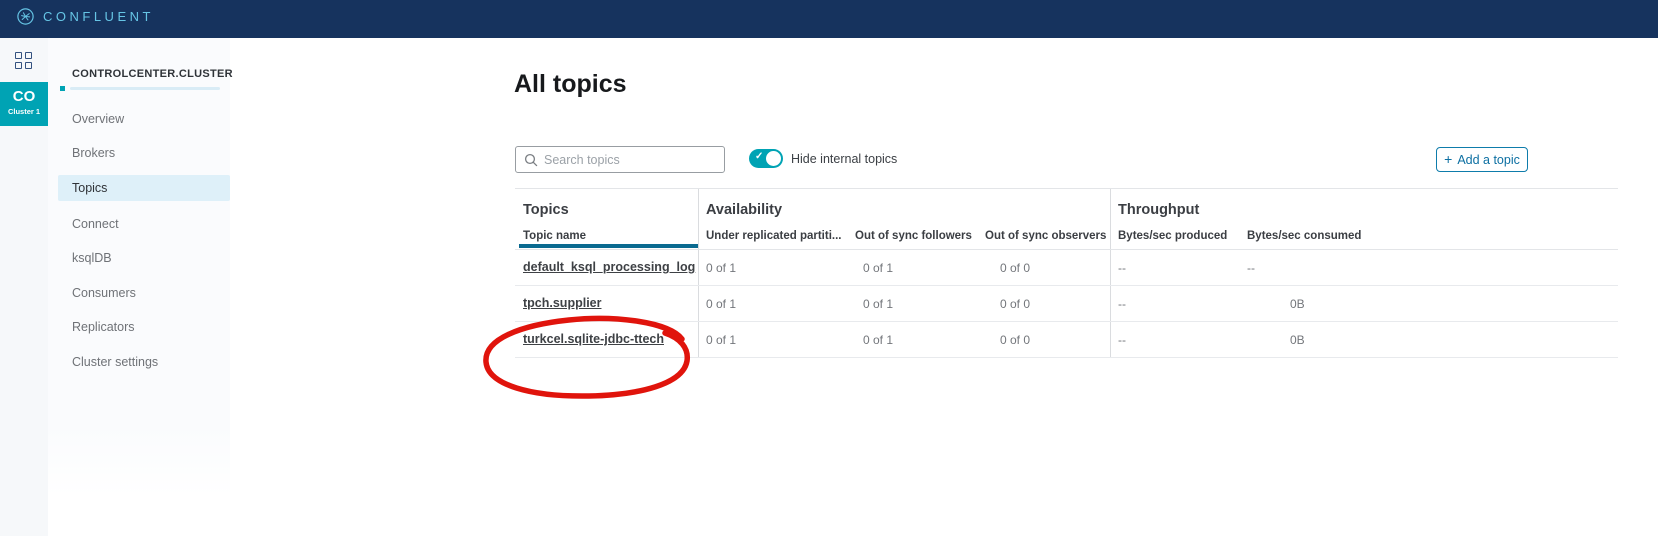  What do you see at coordinates (25, 16) in the screenshot?
I see `confluent-logo-icon` at bounding box center [25, 16].